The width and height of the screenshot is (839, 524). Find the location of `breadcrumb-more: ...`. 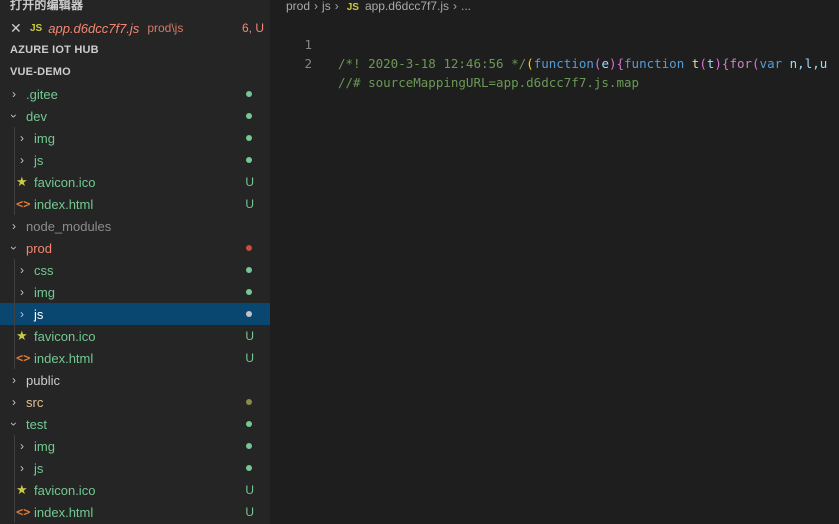

breadcrumb-more: ... is located at coordinates (466, 6).